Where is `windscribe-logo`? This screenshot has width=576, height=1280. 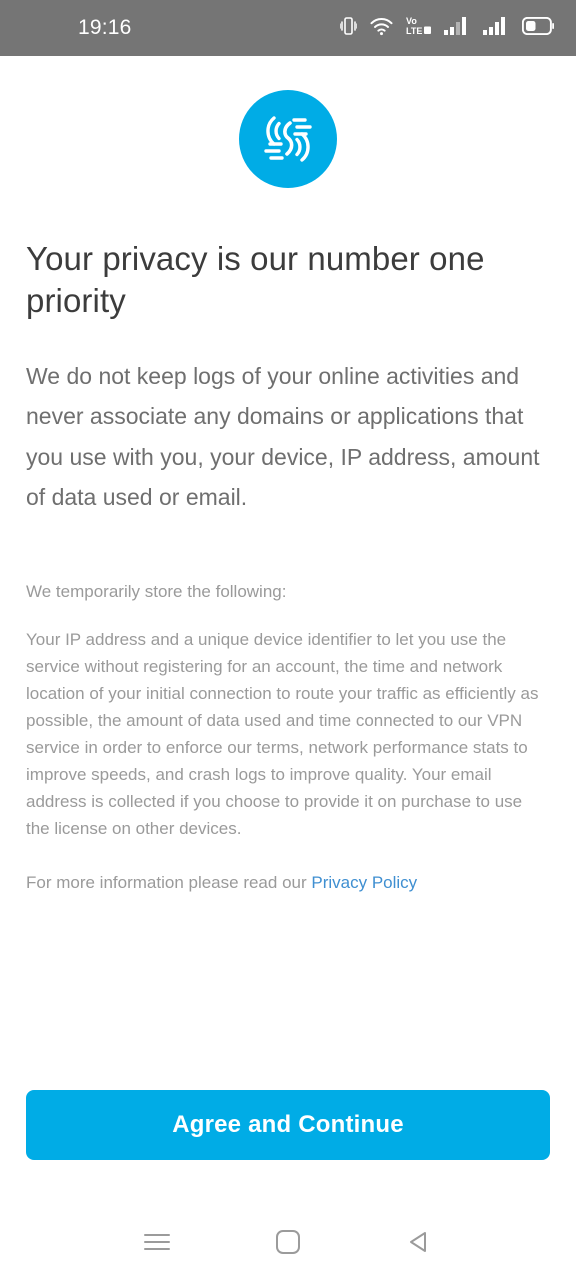
windscribe-logo is located at coordinates (288, 139).